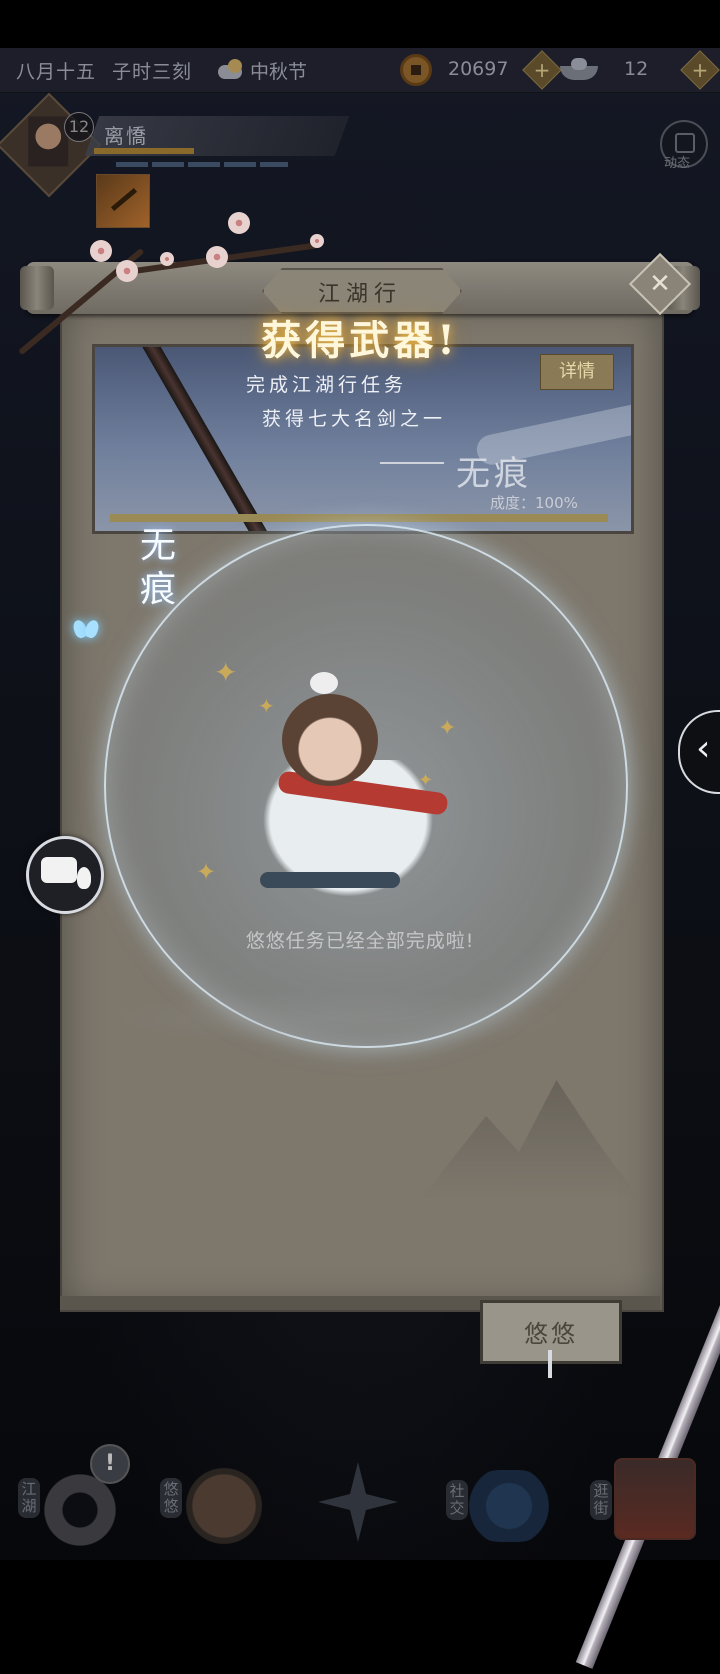 This screenshot has width=720, height=1674. What do you see at coordinates (144, 151) in the screenshot?
I see `experience-bar` at bounding box center [144, 151].